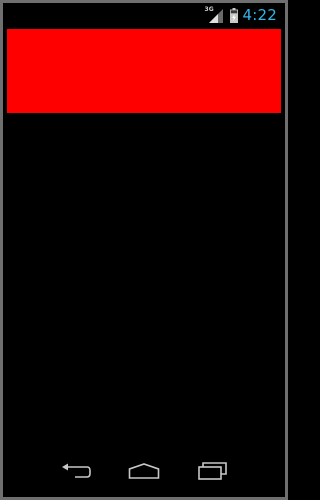 This screenshot has height=500, width=320. Describe the element at coordinates (259, 15) in the screenshot. I see `status-clock: 4:22` at that location.